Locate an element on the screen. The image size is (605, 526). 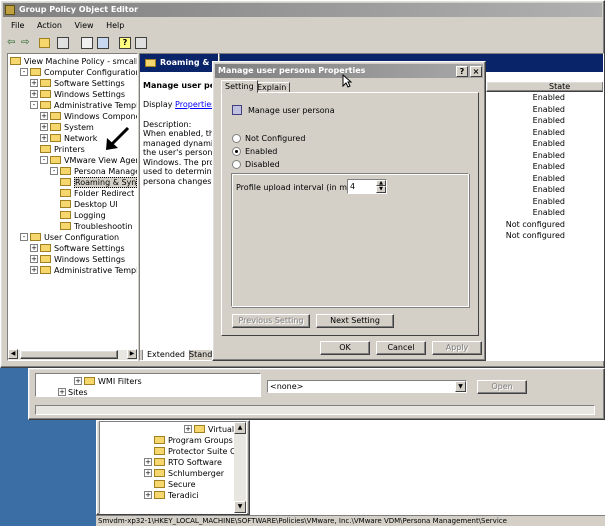
tree-item: + Windows Components is located at coordinates (88, 116).